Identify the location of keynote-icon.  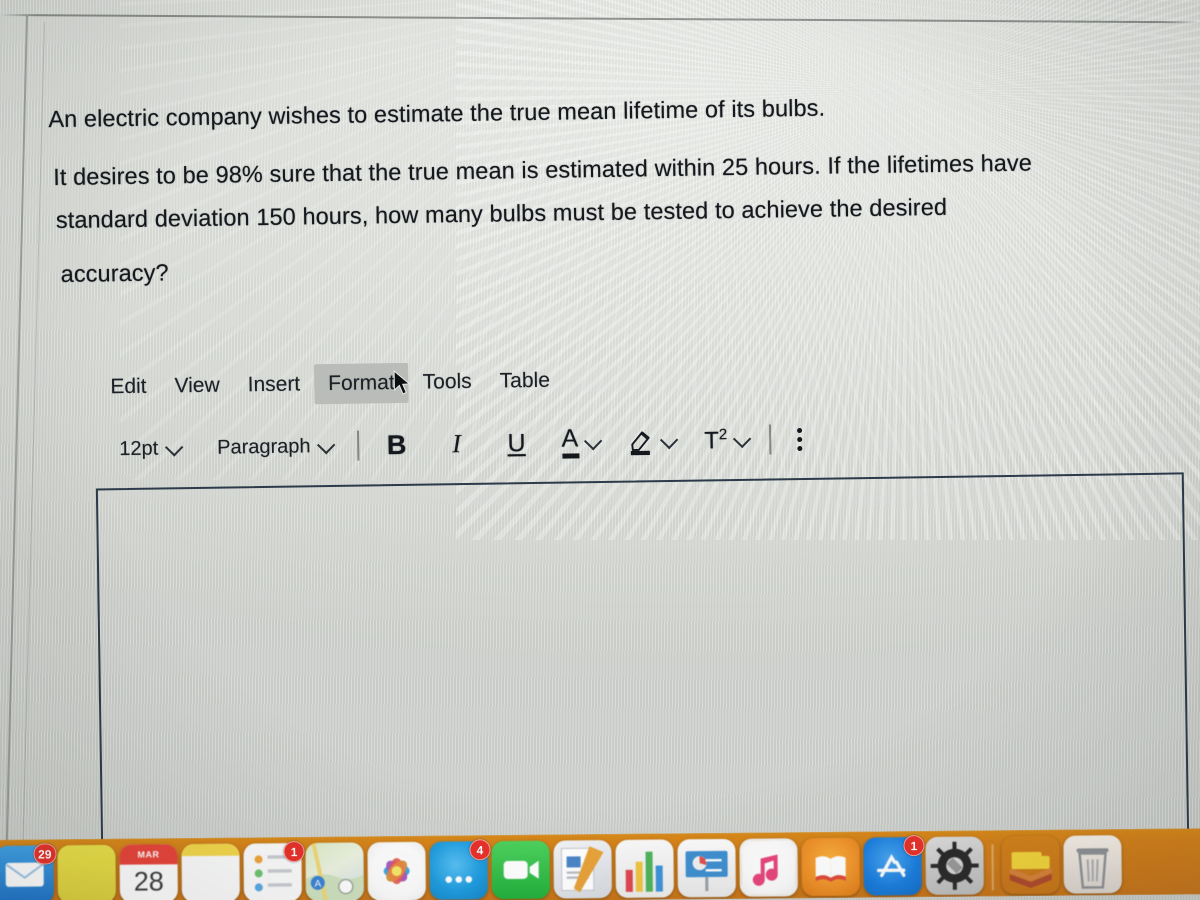
(706, 868).